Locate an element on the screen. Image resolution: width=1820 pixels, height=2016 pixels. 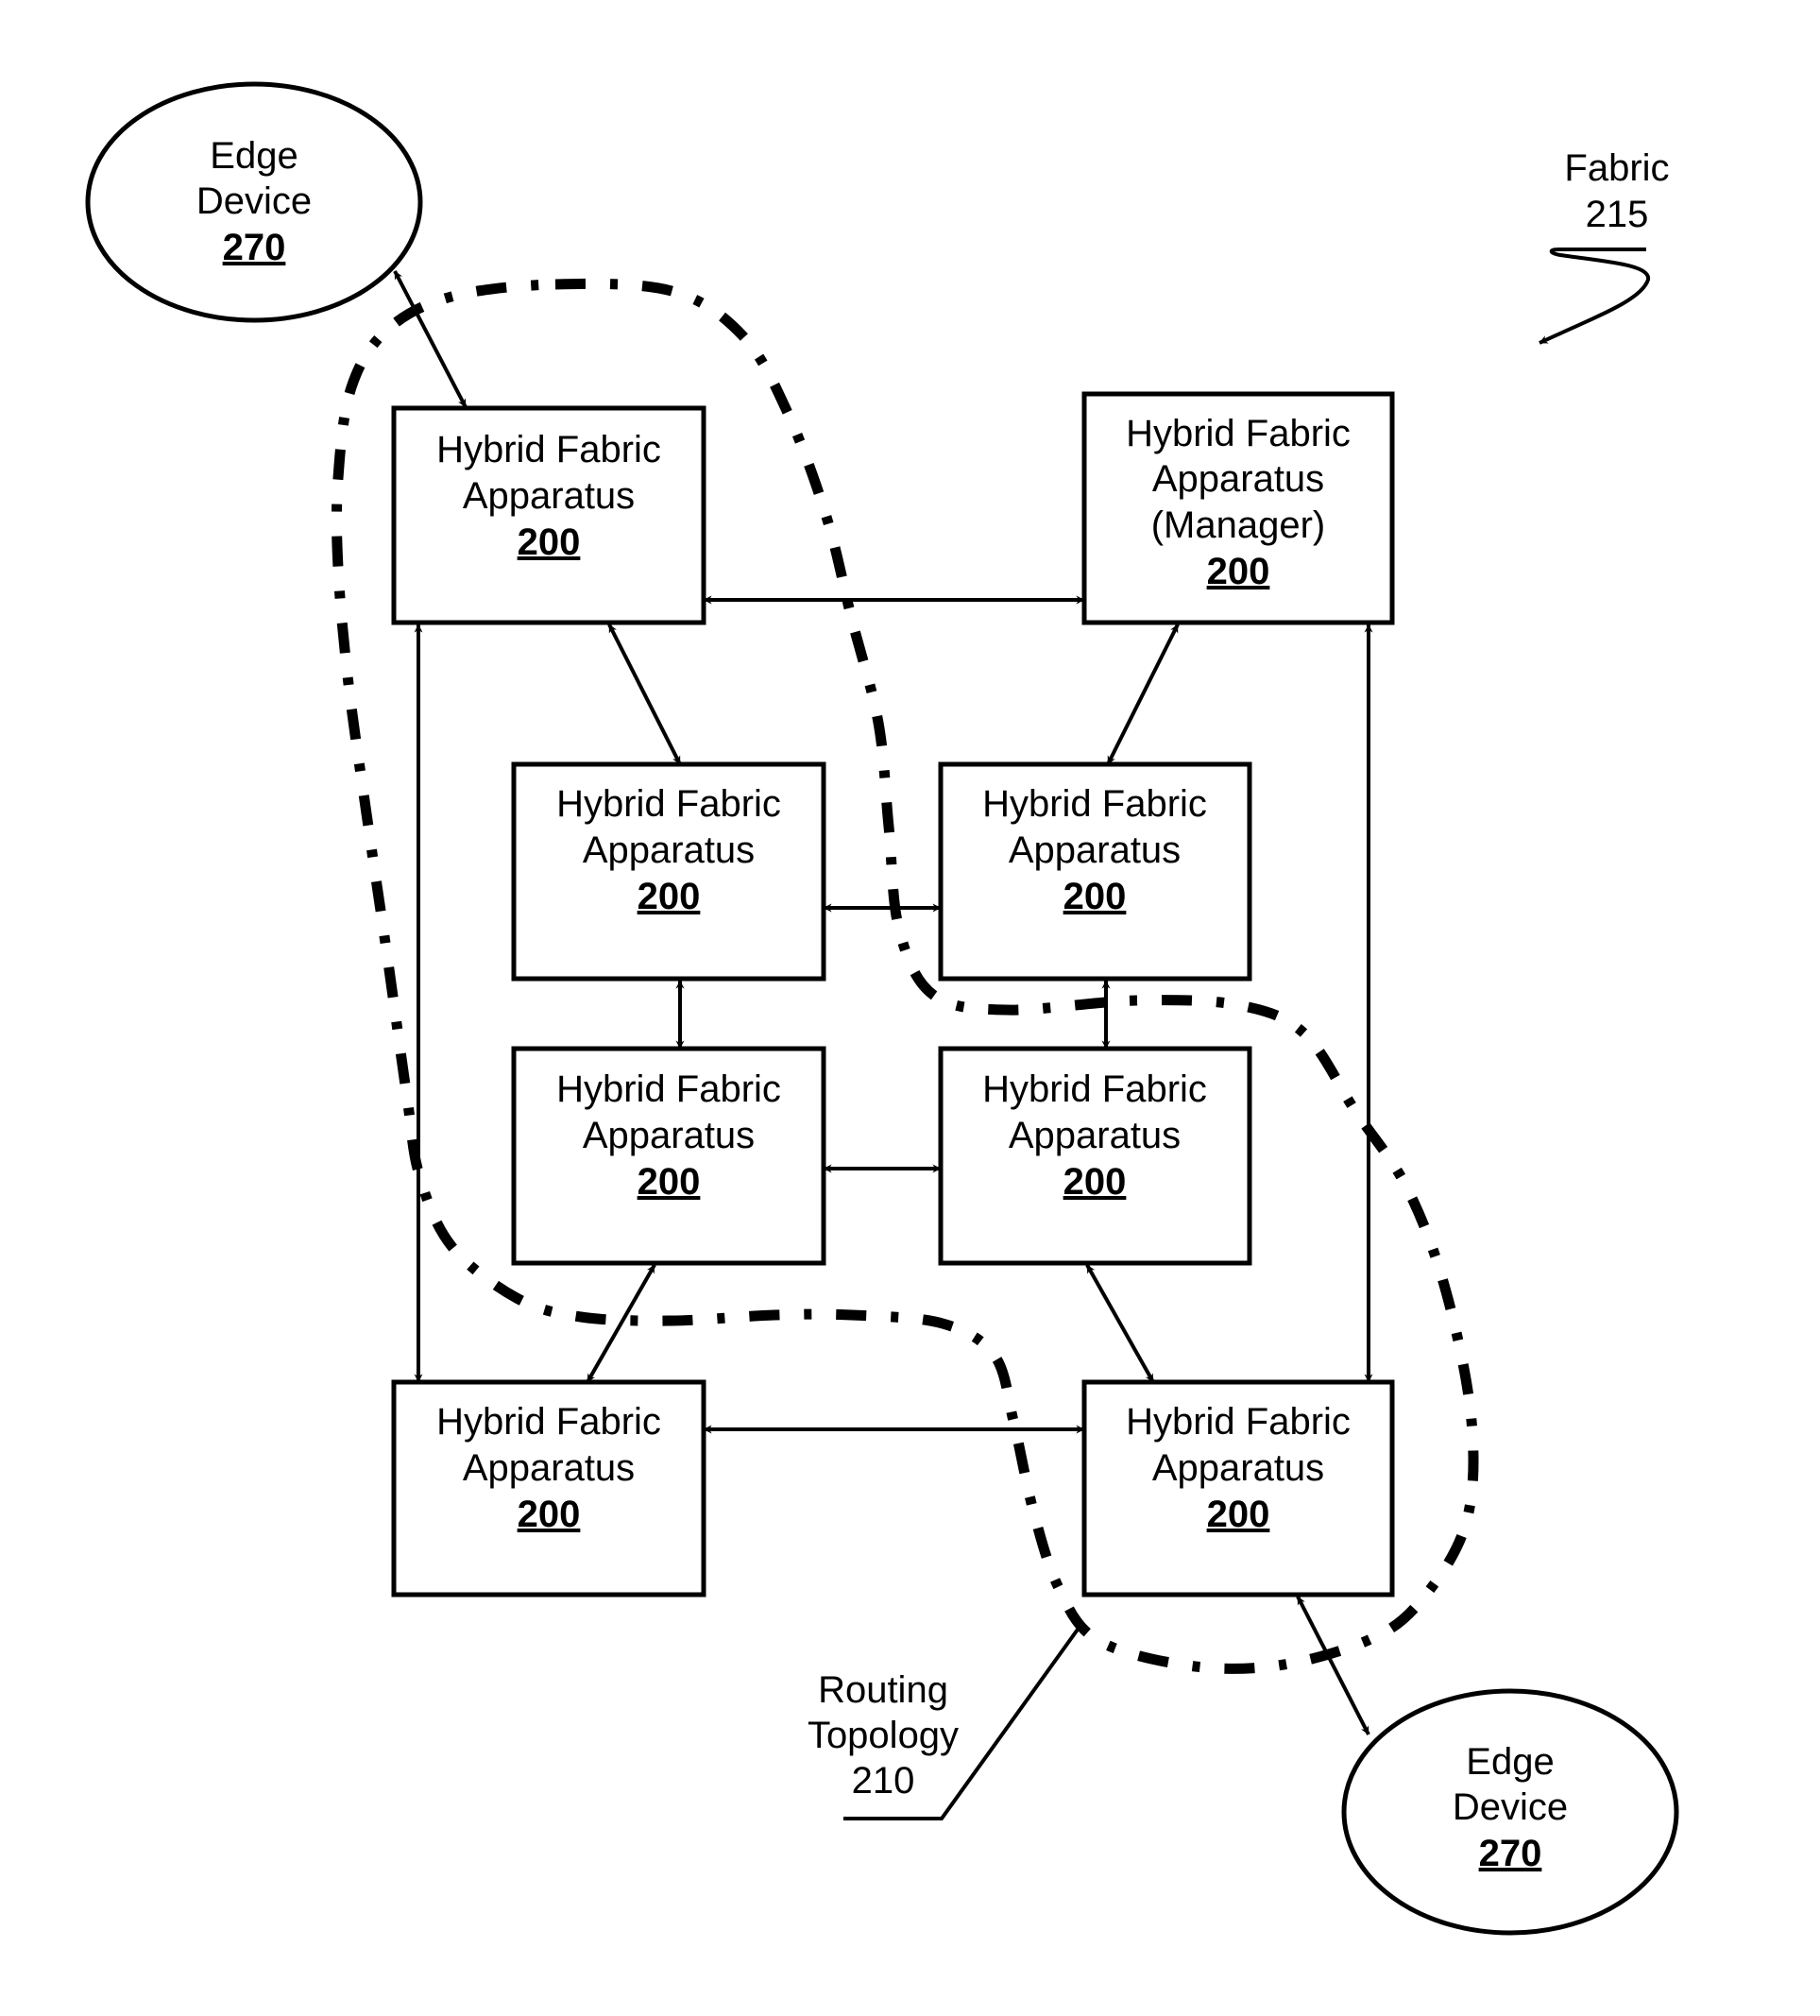
apparatus-top-left: Hybrid Fabric Apparatus 200 is located at coordinates (548, 515).